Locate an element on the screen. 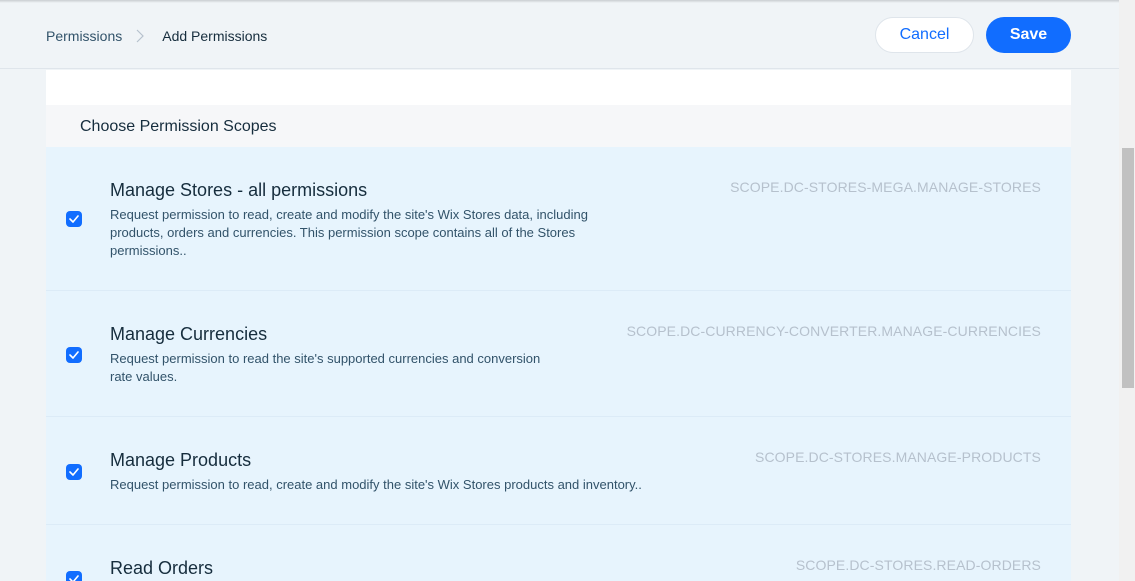 The height and width of the screenshot is (581, 1135). manage-stores-checkbox is located at coordinates (74, 219).